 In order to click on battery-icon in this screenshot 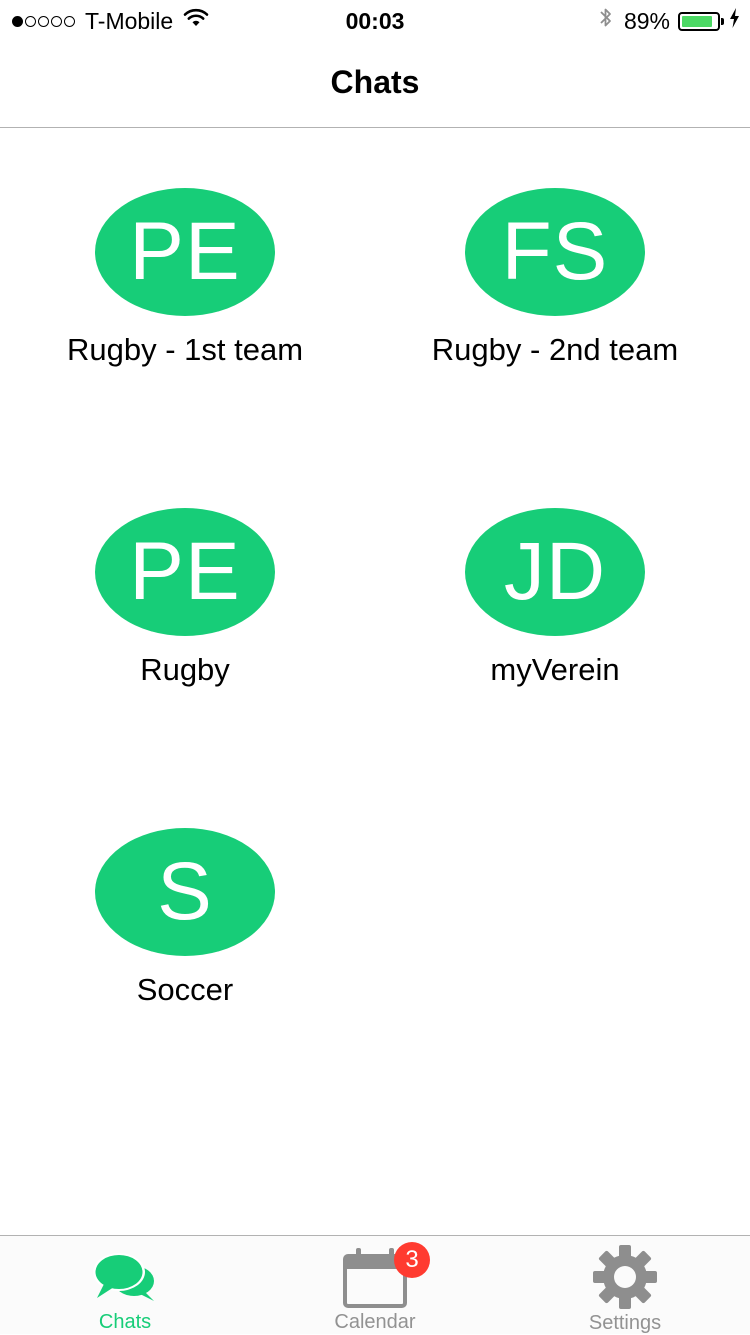, I will do `click(699, 21)`.